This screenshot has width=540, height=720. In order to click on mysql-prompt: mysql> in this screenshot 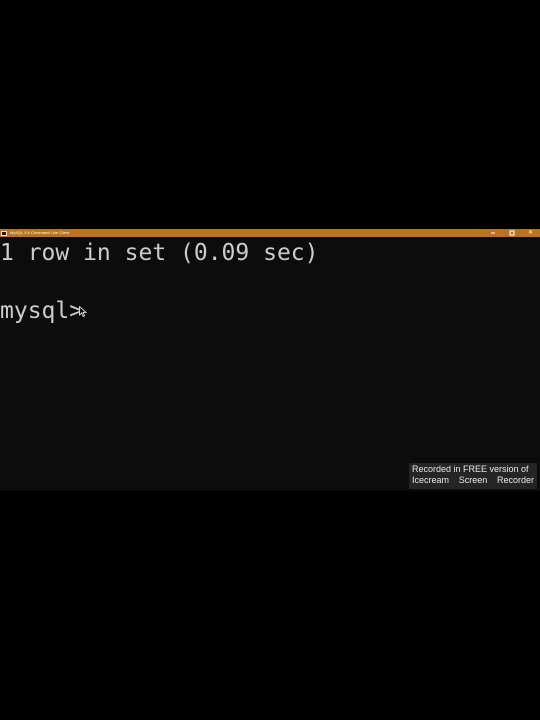, I will do `click(42, 311)`.